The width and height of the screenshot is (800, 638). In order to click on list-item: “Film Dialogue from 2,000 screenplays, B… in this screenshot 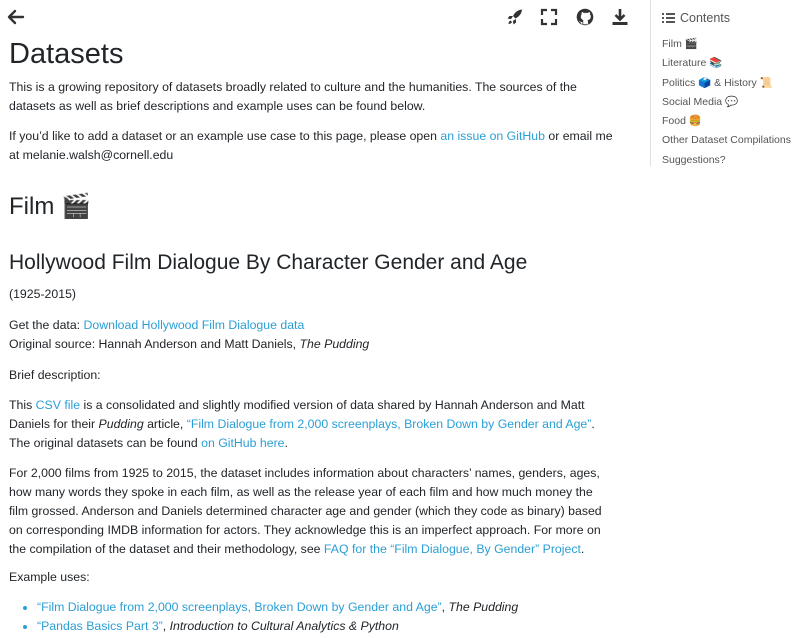, I will do `click(340, 607)`.